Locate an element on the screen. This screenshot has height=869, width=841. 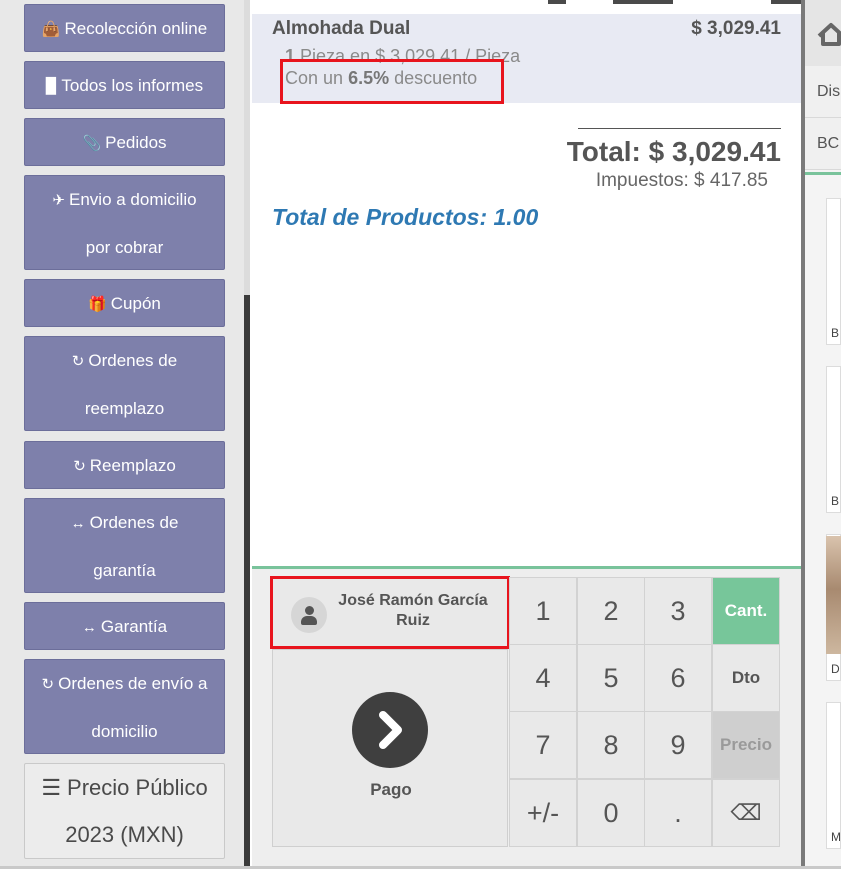
orders-button: 📎 Pedidos is located at coordinates (124, 142).